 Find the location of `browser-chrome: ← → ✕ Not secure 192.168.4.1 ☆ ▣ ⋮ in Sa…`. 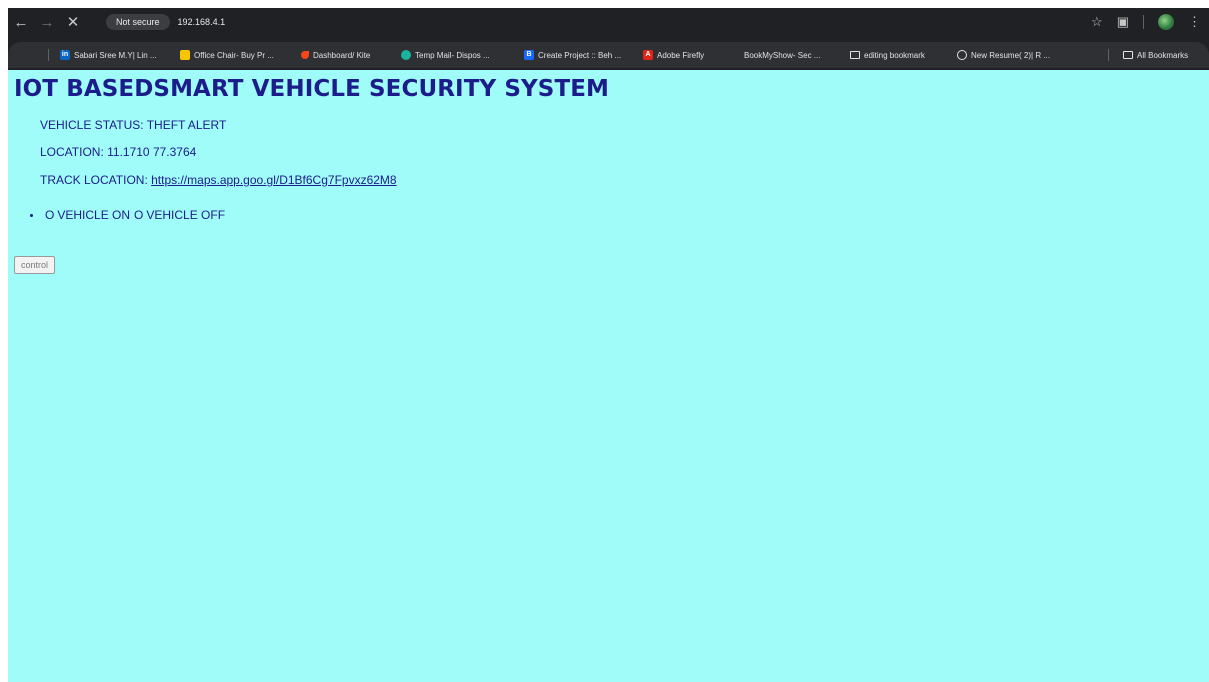

browser-chrome: ← → ✕ Not secure 192.168.4.1 ☆ ▣ ⋮ in Sa… is located at coordinates (608, 39).